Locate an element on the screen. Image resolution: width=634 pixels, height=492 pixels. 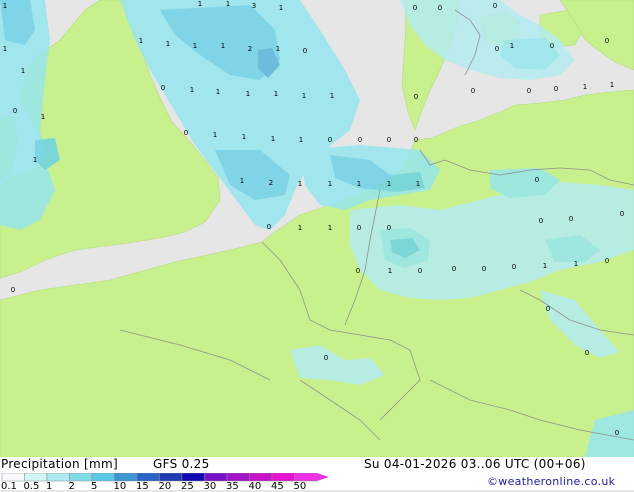
legend-arrow is located at coordinates (323, 477).